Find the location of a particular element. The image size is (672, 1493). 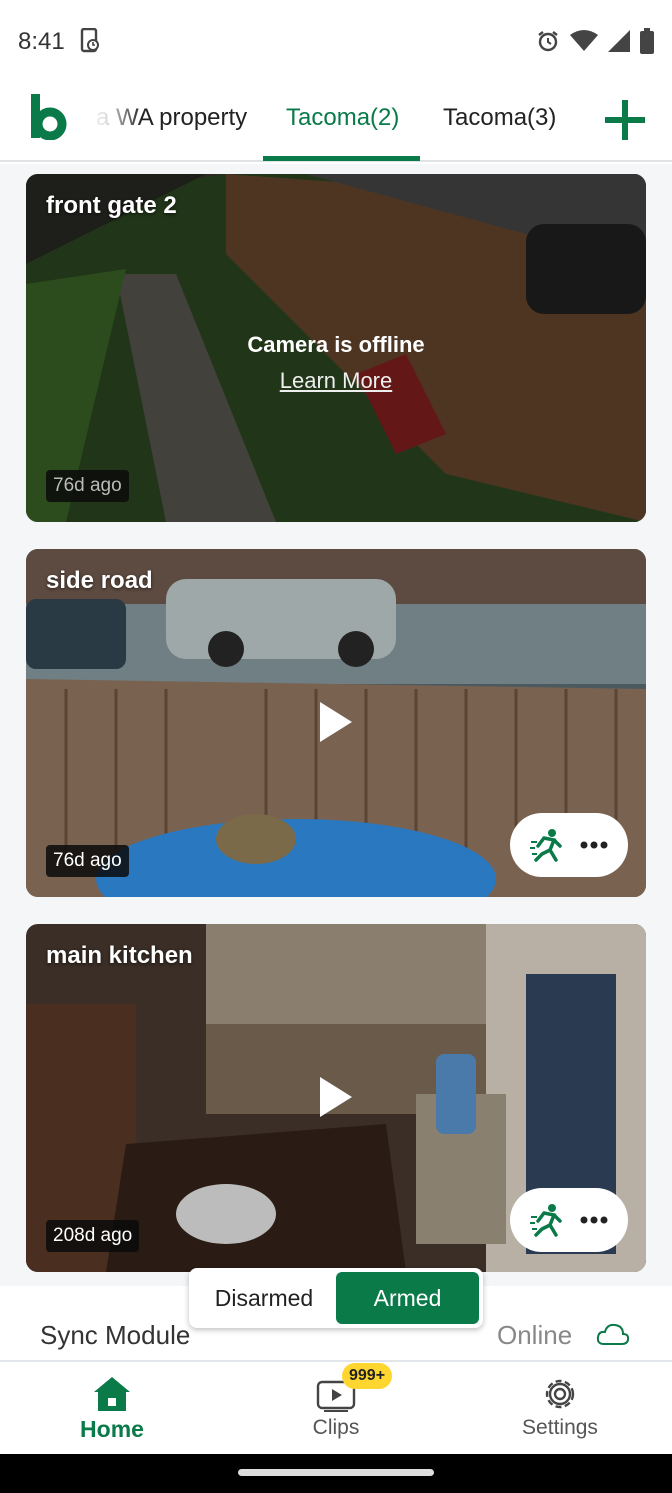

camera-age-badge: 208d ago is located at coordinates (93, 1236).